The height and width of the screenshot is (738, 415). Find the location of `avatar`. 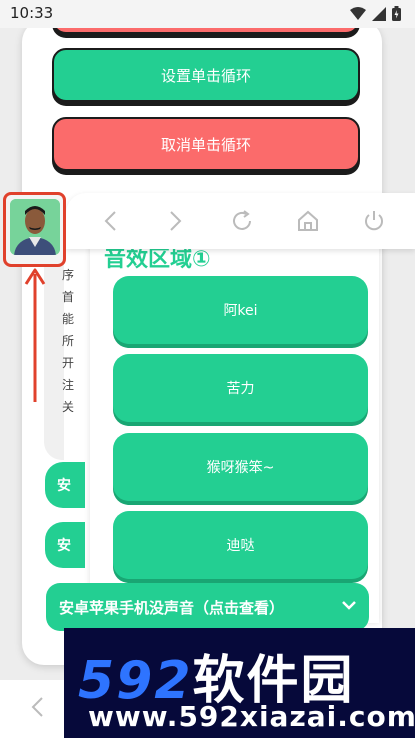

avatar is located at coordinates (35, 227).